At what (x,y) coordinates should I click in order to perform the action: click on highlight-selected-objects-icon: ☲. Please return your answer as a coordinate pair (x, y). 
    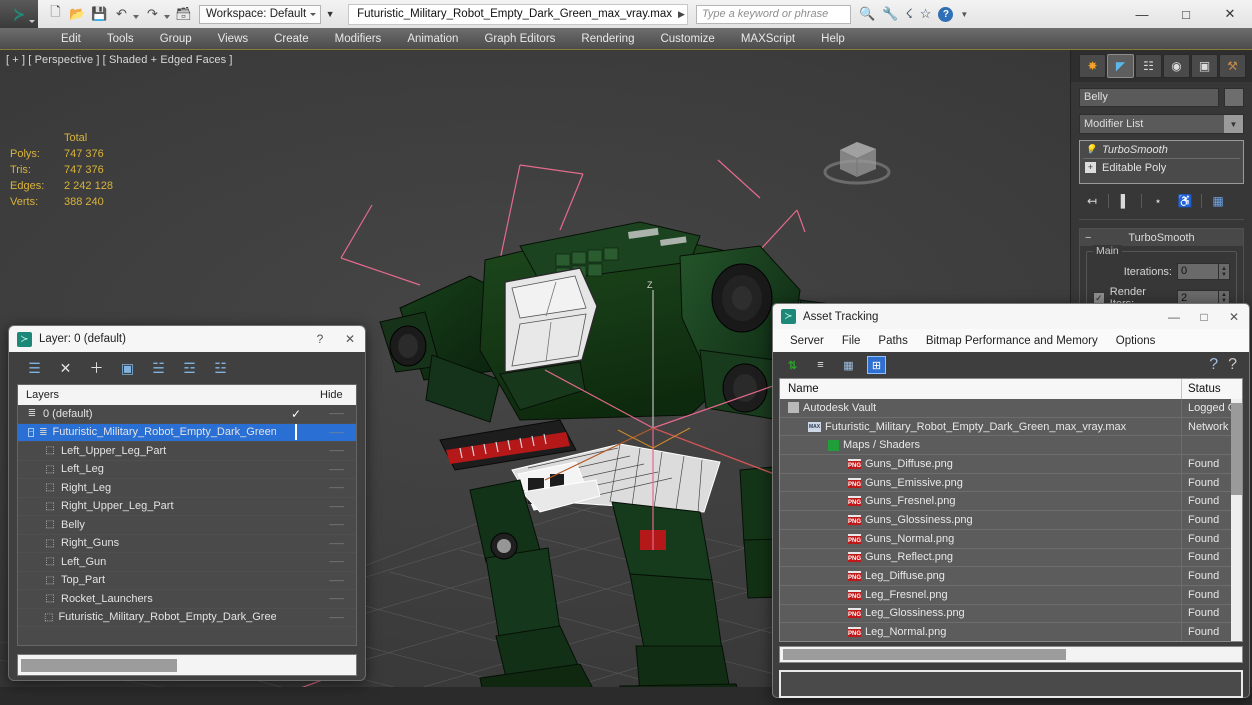
    Looking at the image, I should click on (189, 368).